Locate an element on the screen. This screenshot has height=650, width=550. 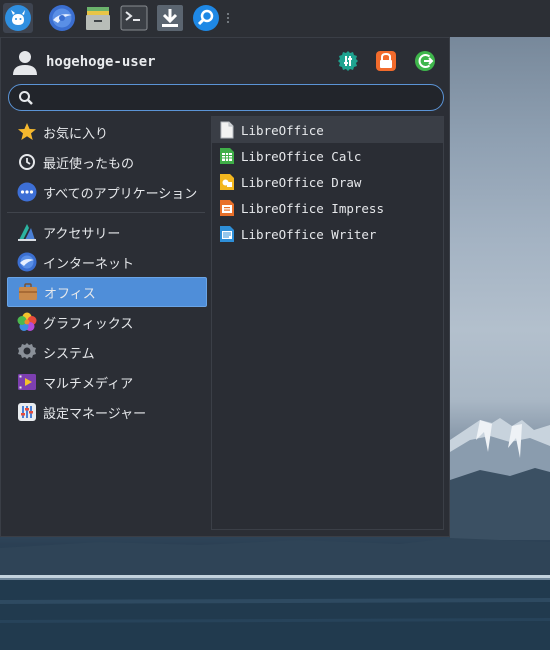
logout-icon is located at coordinates (425, 61).